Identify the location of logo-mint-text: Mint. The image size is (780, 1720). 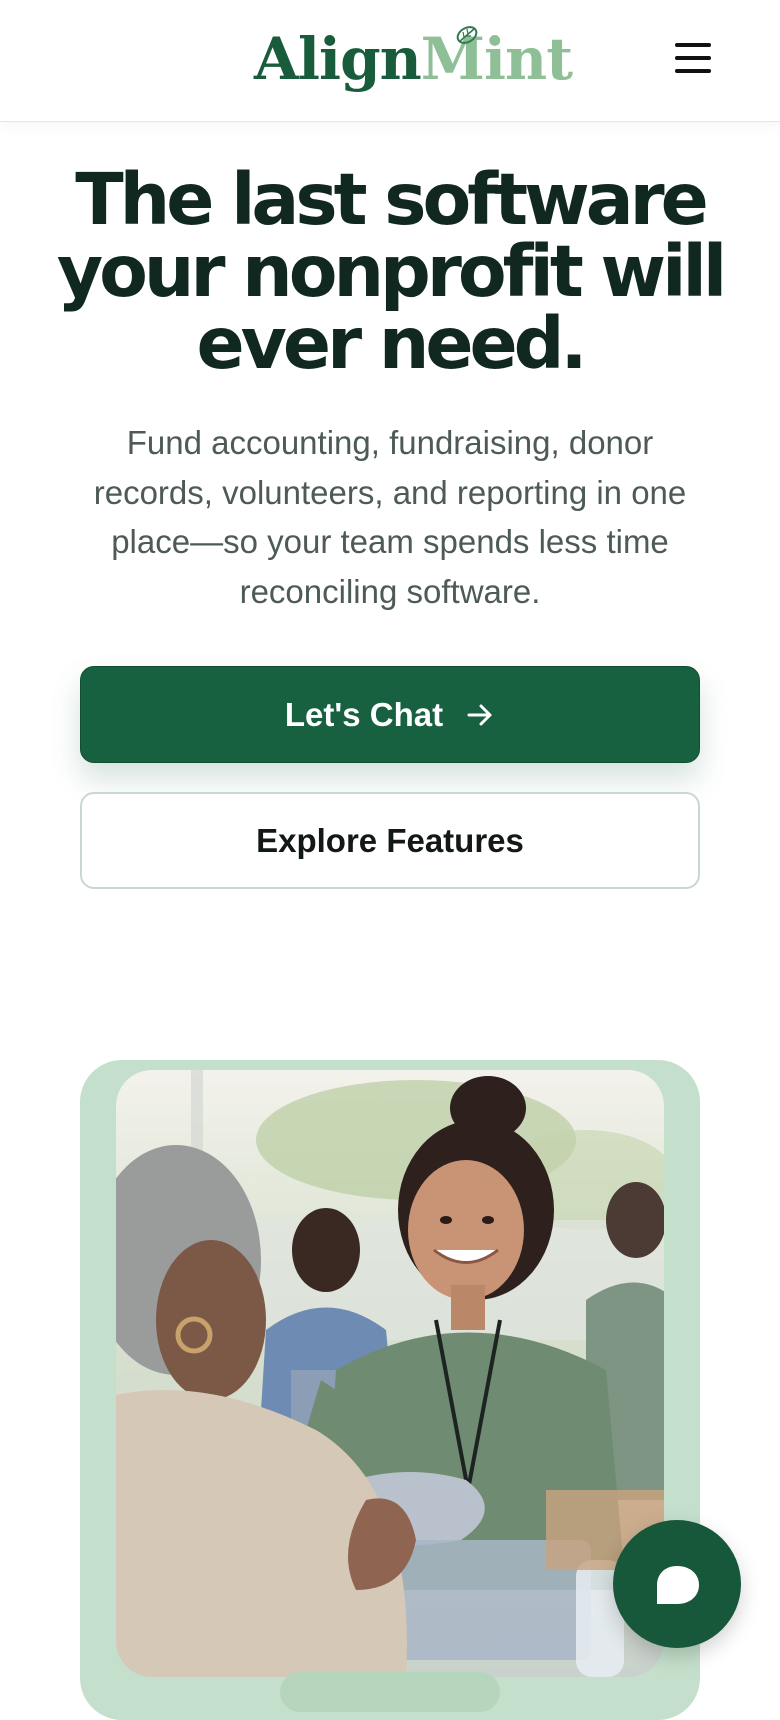
(496, 59).